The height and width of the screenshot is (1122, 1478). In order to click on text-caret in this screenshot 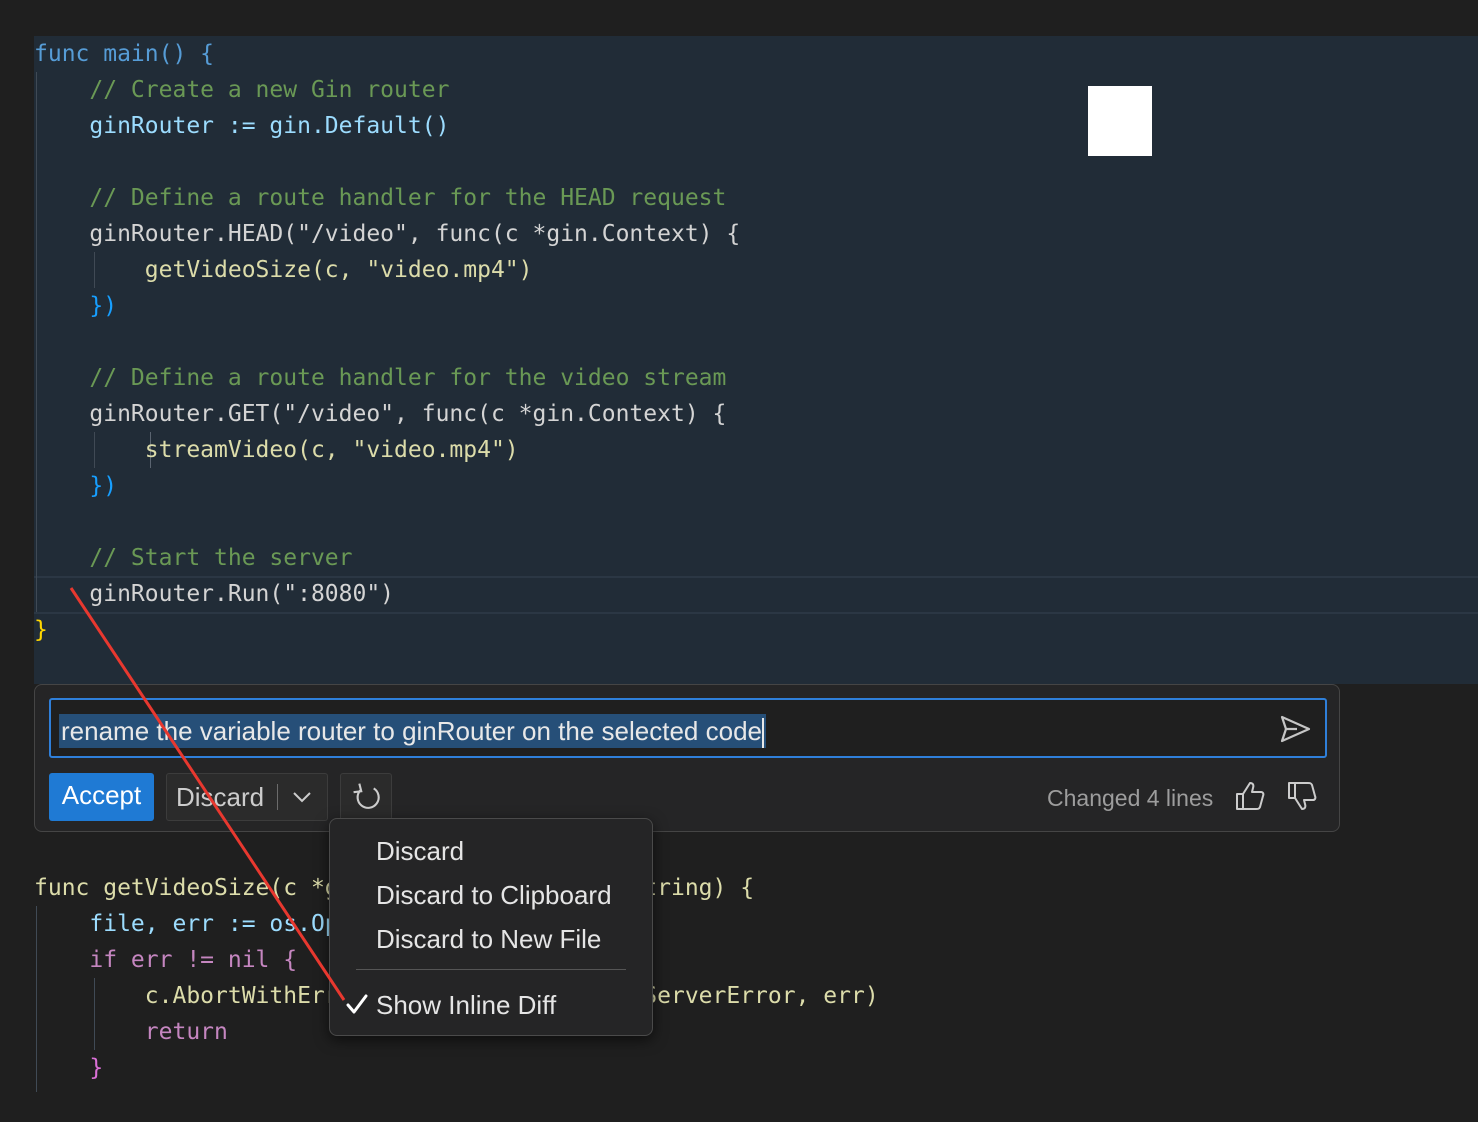, I will do `click(762, 733)`.